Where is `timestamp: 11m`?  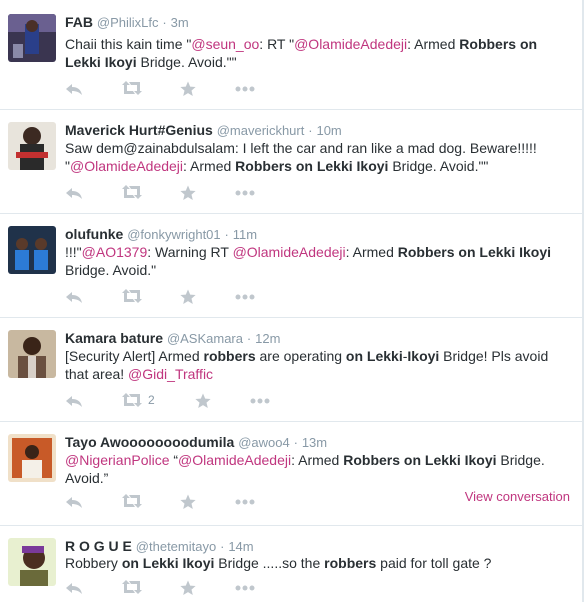
timestamp: 11m is located at coordinates (245, 234).